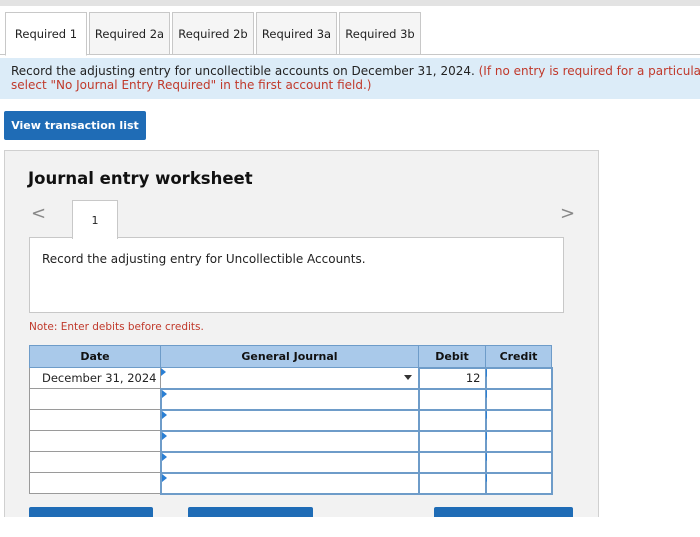  What do you see at coordinates (350, 54) in the screenshot?
I see `tab-divider` at bounding box center [350, 54].